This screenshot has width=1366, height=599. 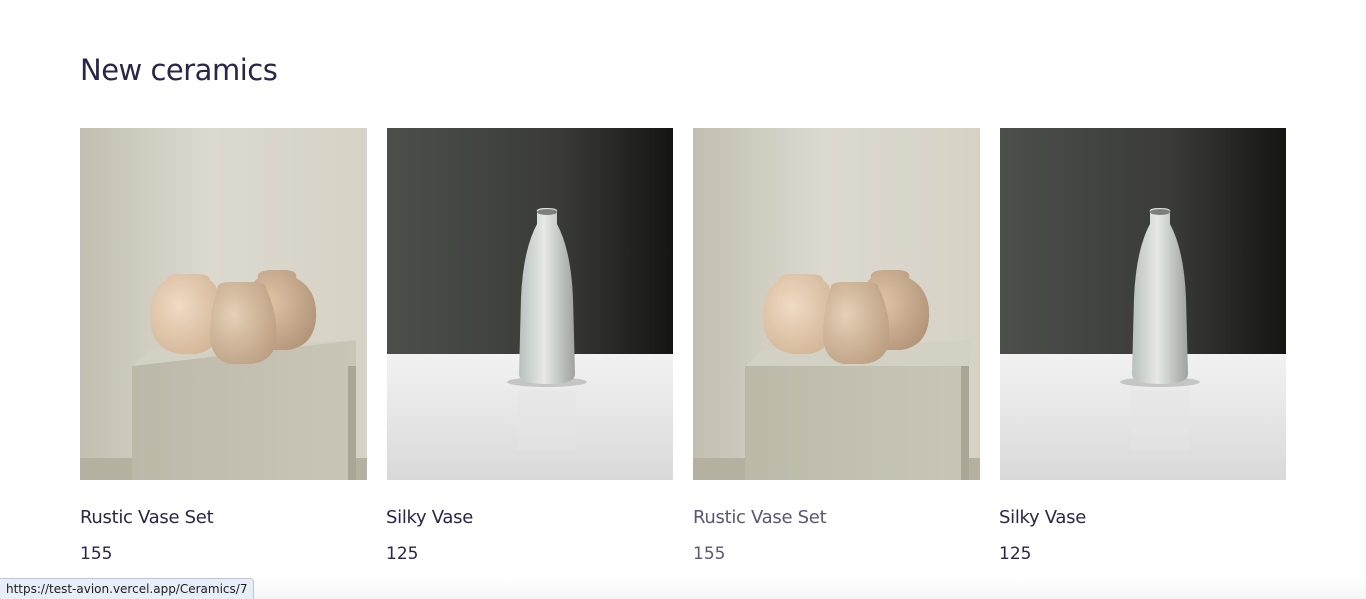 What do you see at coordinates (179, 70) in the screenshot?
I see `section-title: New ceramics` at bounding box center [179, 70].